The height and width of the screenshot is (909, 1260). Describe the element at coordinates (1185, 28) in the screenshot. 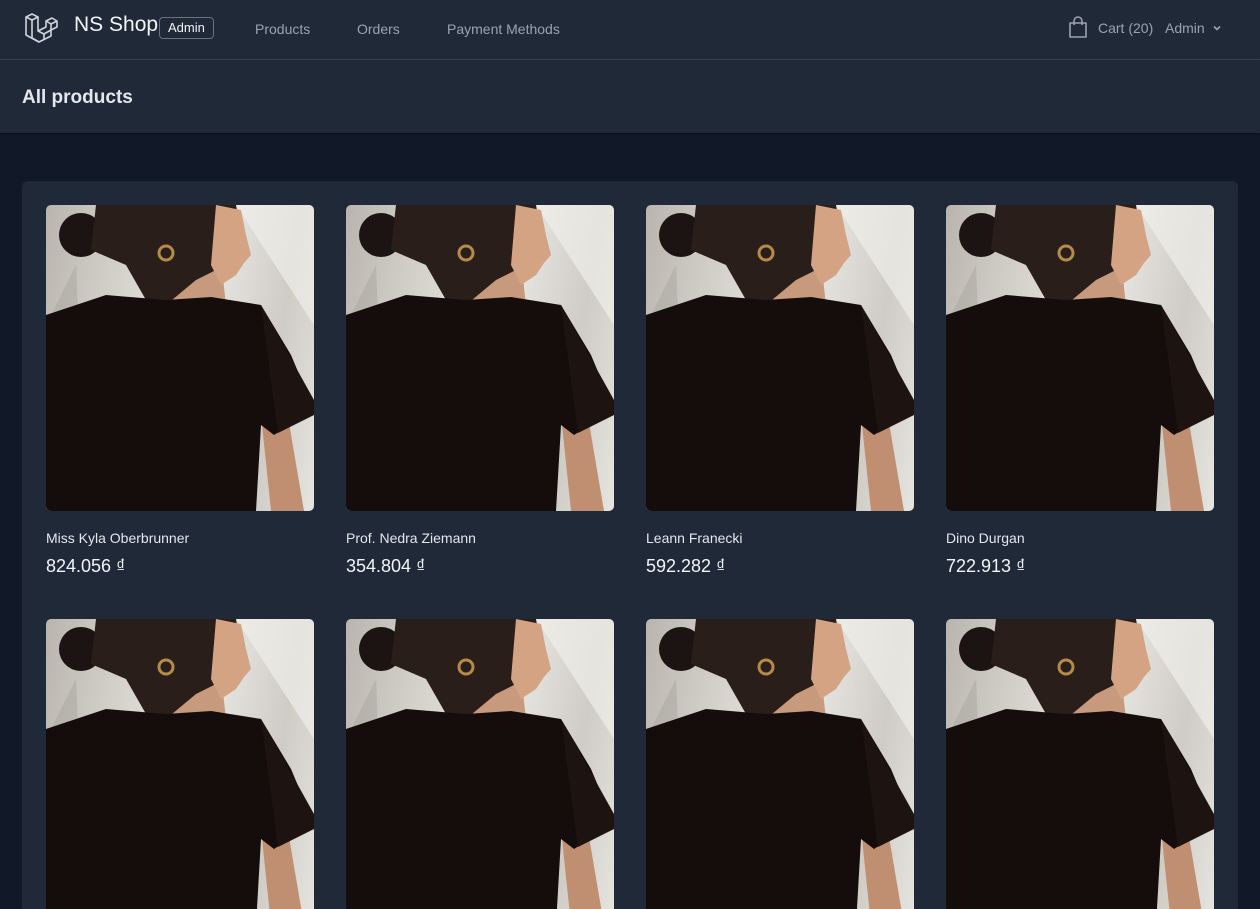

I see `user-name: Admin` at that location.